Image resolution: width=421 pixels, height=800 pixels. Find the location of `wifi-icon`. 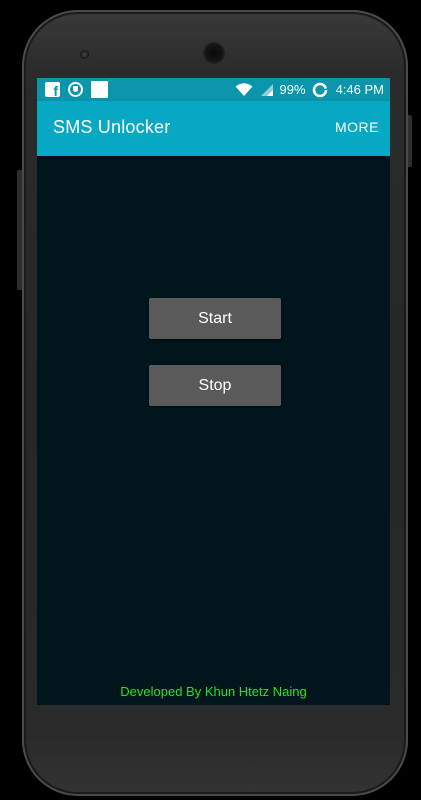

wifi-icon is located at coordinates (244, 89).